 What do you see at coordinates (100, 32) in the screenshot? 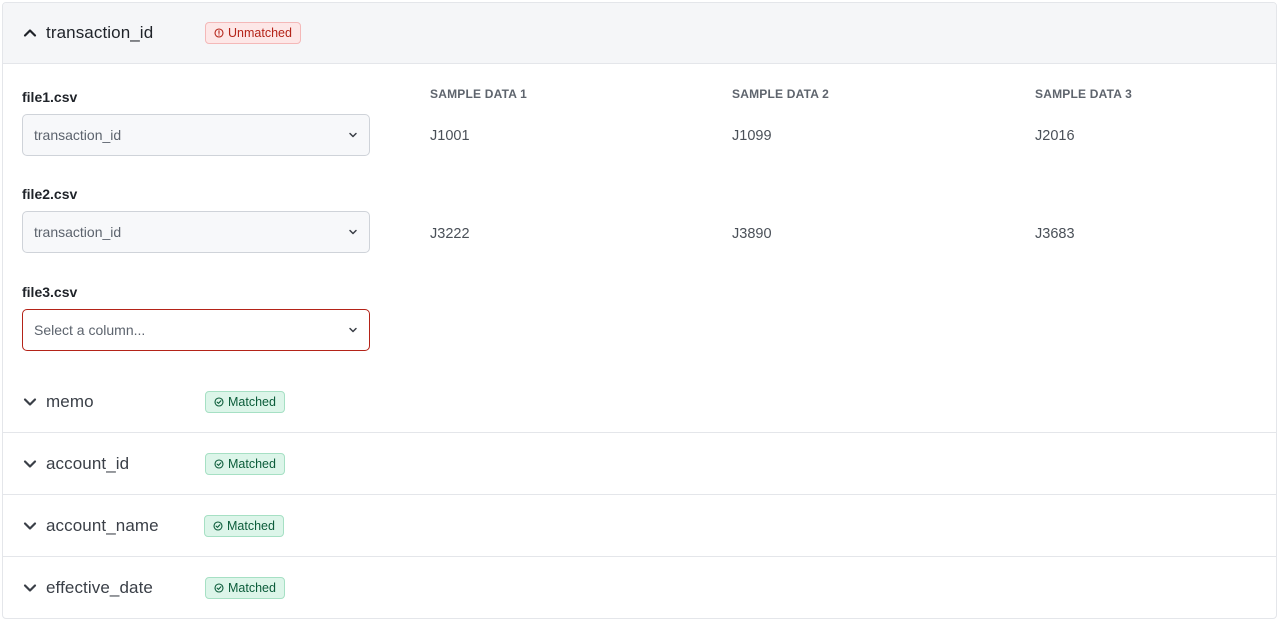
I see `field-name: transaction_id` at bounding box center [100, 32].